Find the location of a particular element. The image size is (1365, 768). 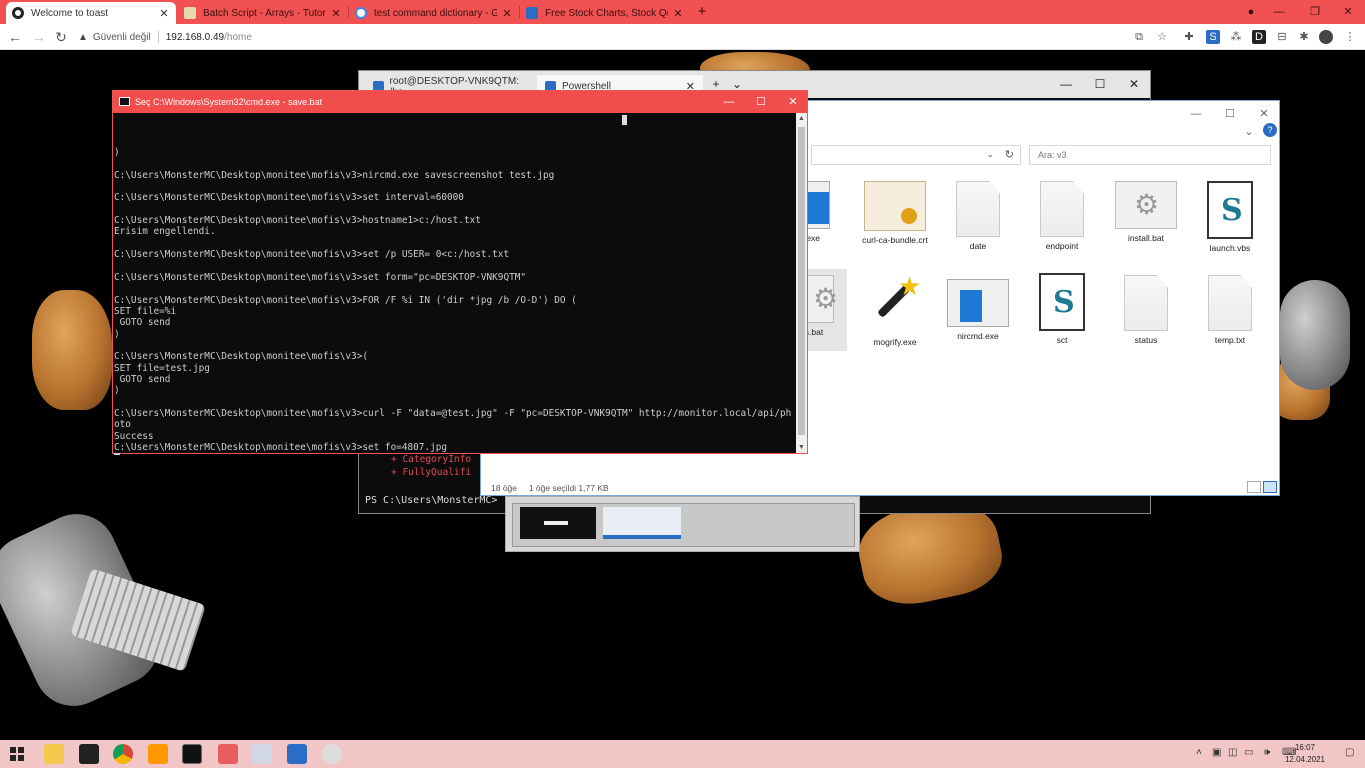

script-icon is located at coordinates (1230, 210).